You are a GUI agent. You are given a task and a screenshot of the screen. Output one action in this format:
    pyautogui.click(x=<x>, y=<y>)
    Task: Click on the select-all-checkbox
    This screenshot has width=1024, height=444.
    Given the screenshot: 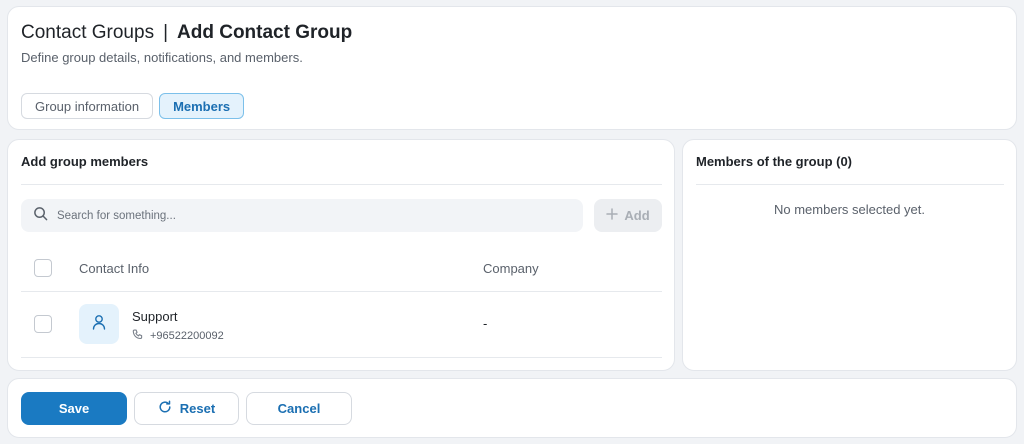 What is the action you would take?
    pyautogui.click(x=43, y=268)
    